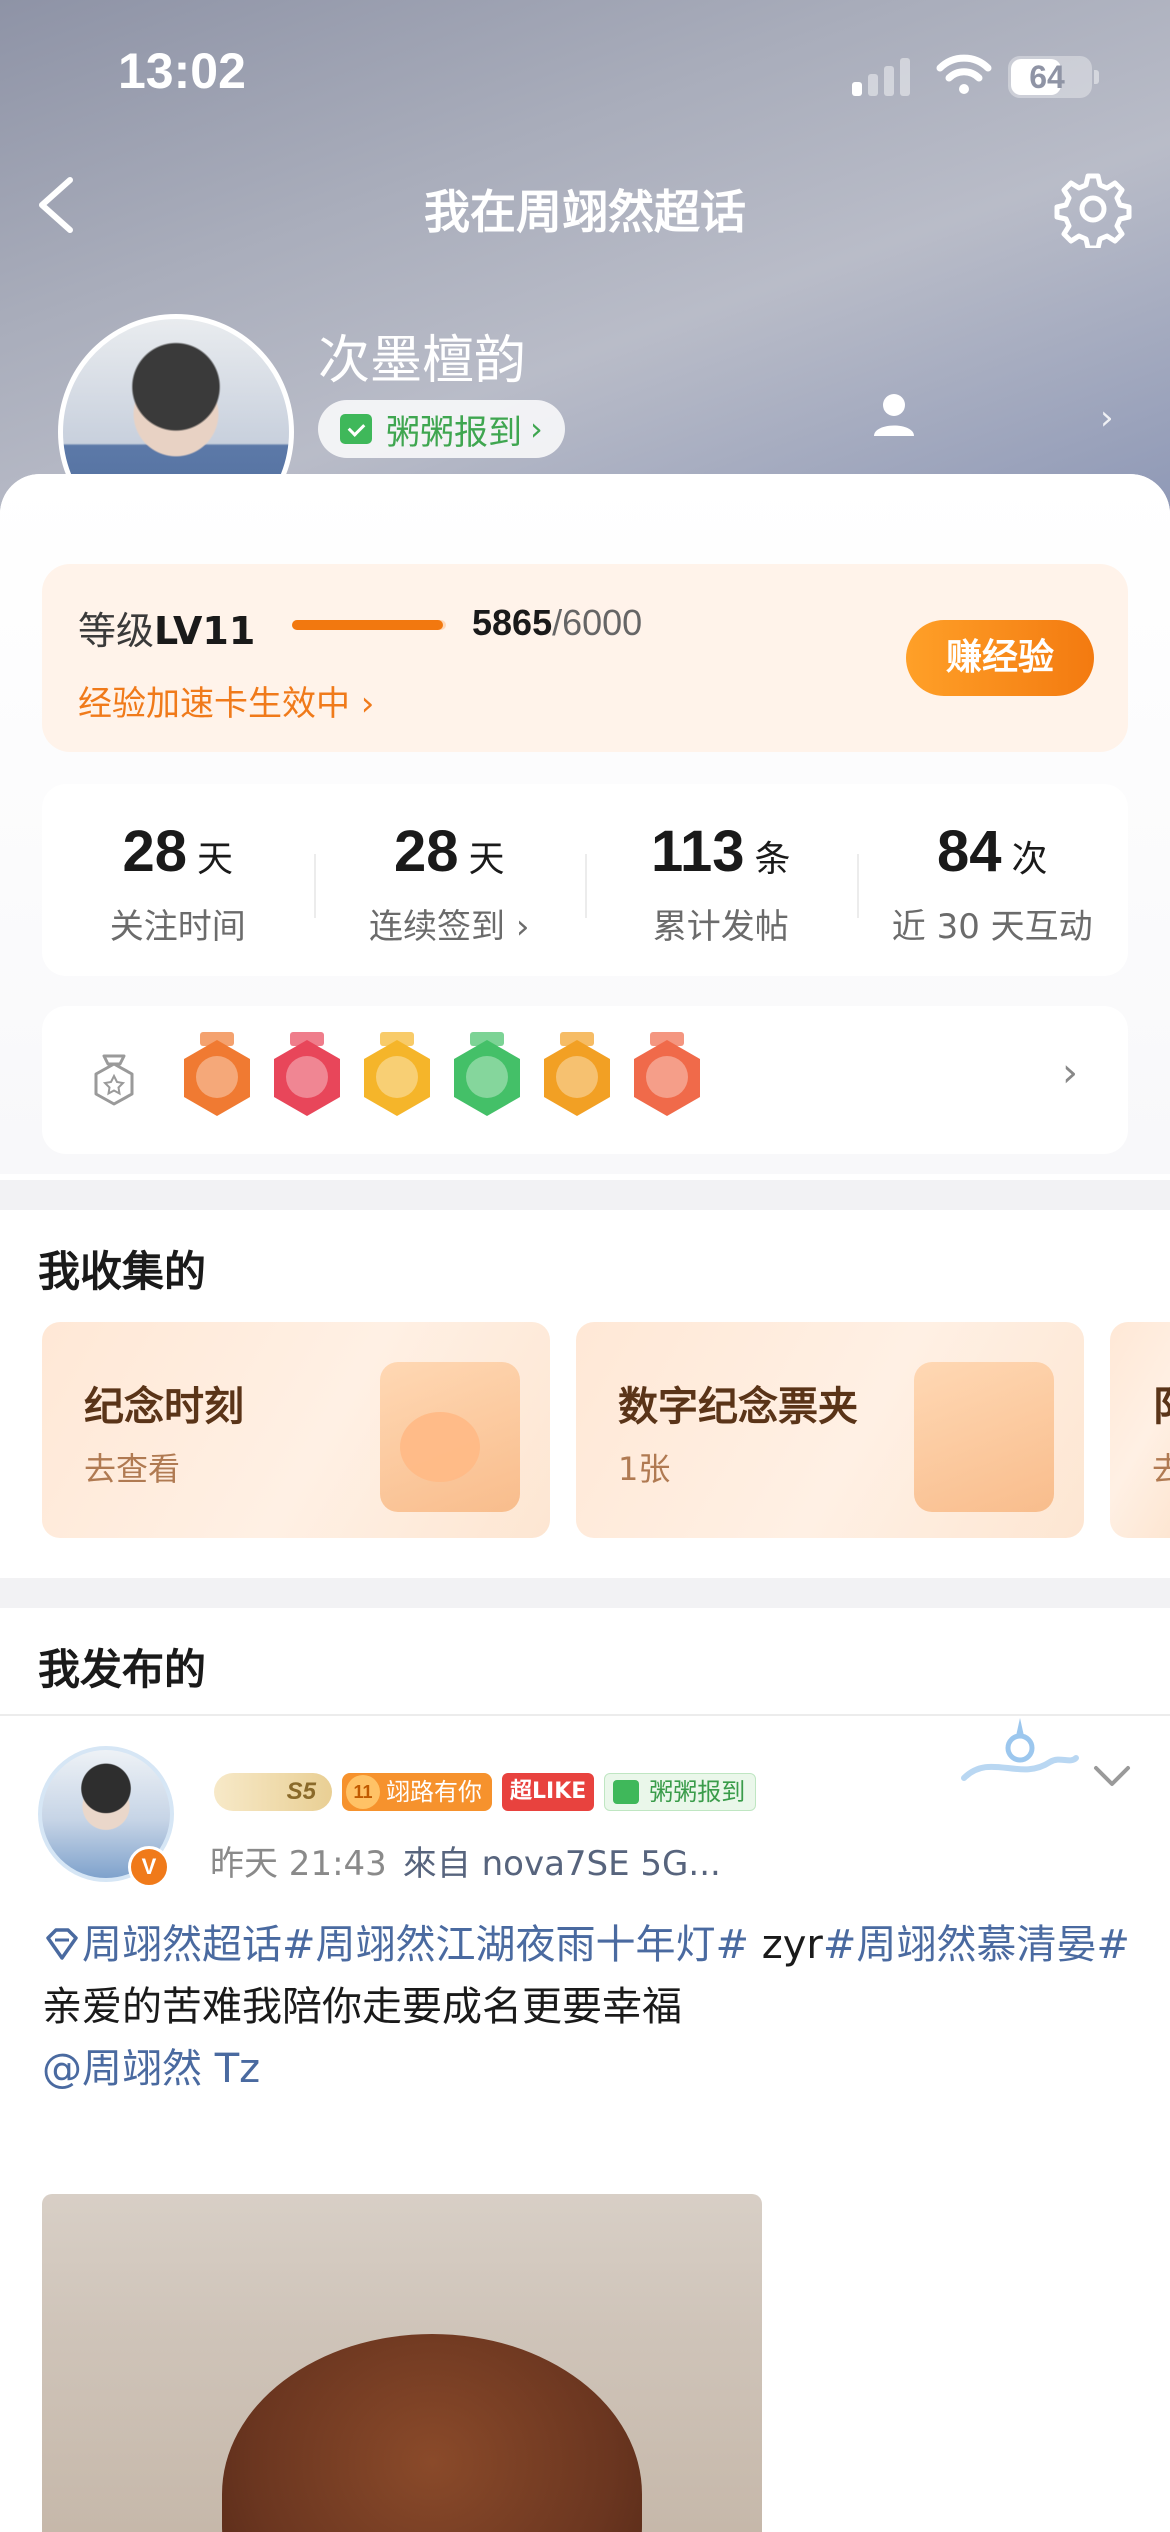  What do you see at coordinates (587, 2069) in the screenshot?
I see `mention-link: @周翊然 Tz` at bounding box center [587, 2069].